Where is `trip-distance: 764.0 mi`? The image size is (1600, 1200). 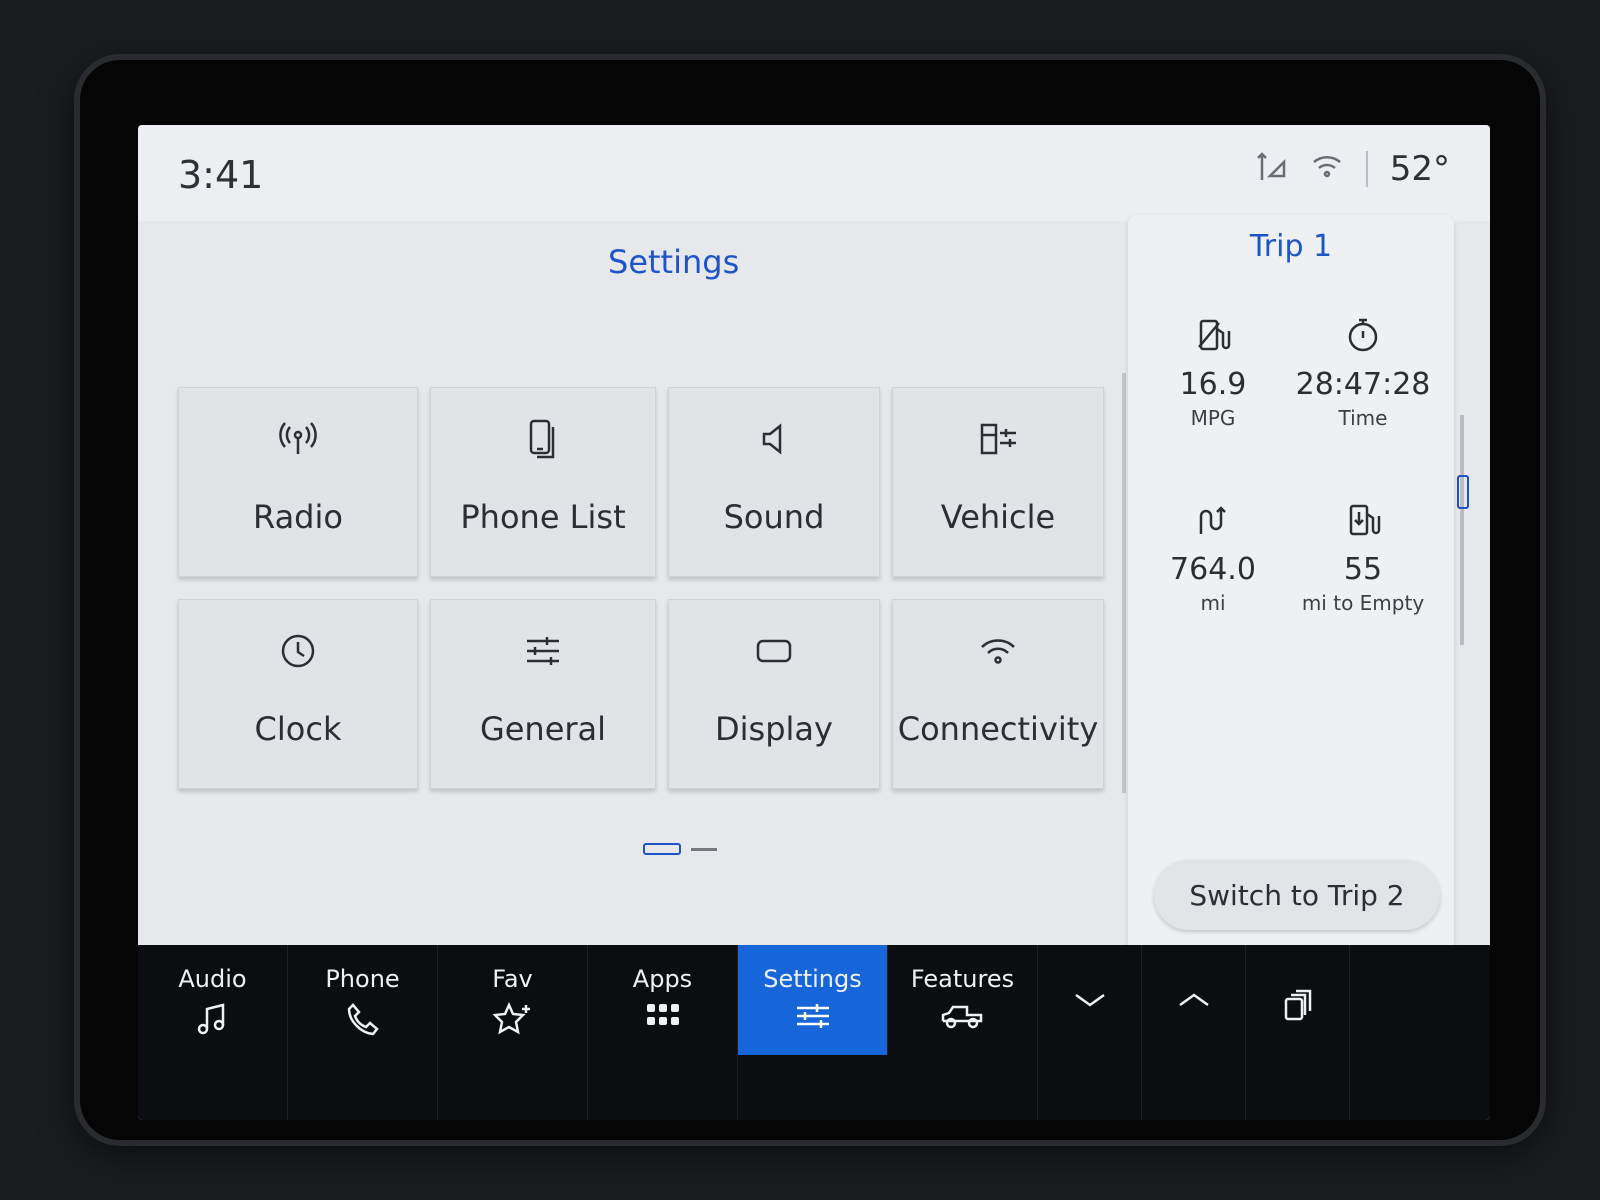 trip-distance: 764.0 mi is located at coordinates (1213, 557).